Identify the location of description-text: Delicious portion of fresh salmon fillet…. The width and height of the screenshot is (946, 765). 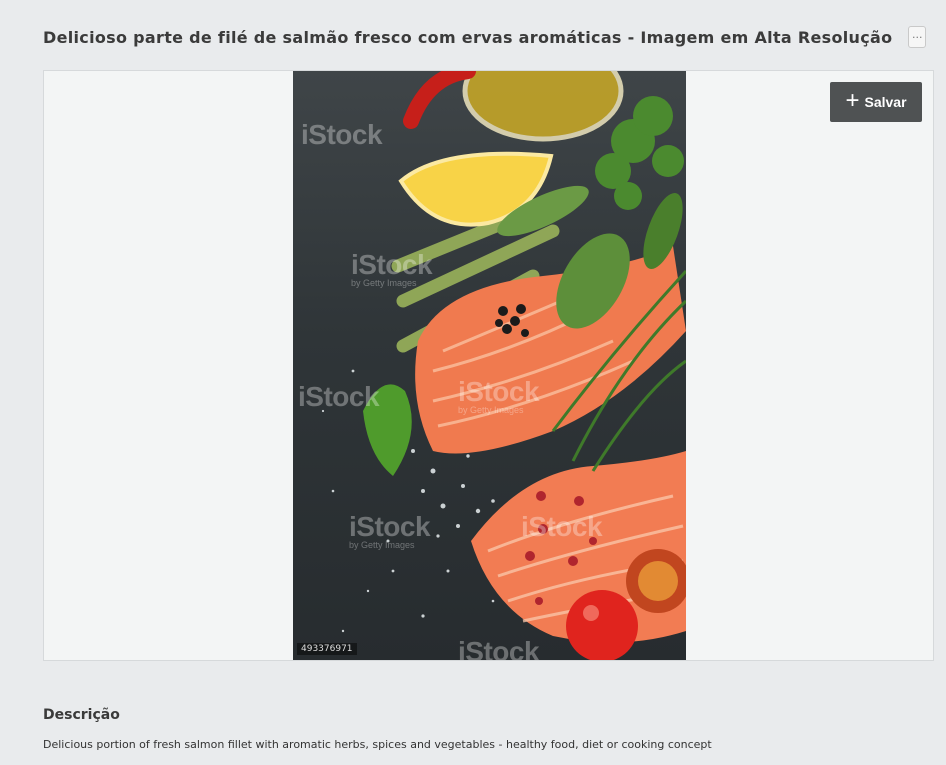
(377, 744).